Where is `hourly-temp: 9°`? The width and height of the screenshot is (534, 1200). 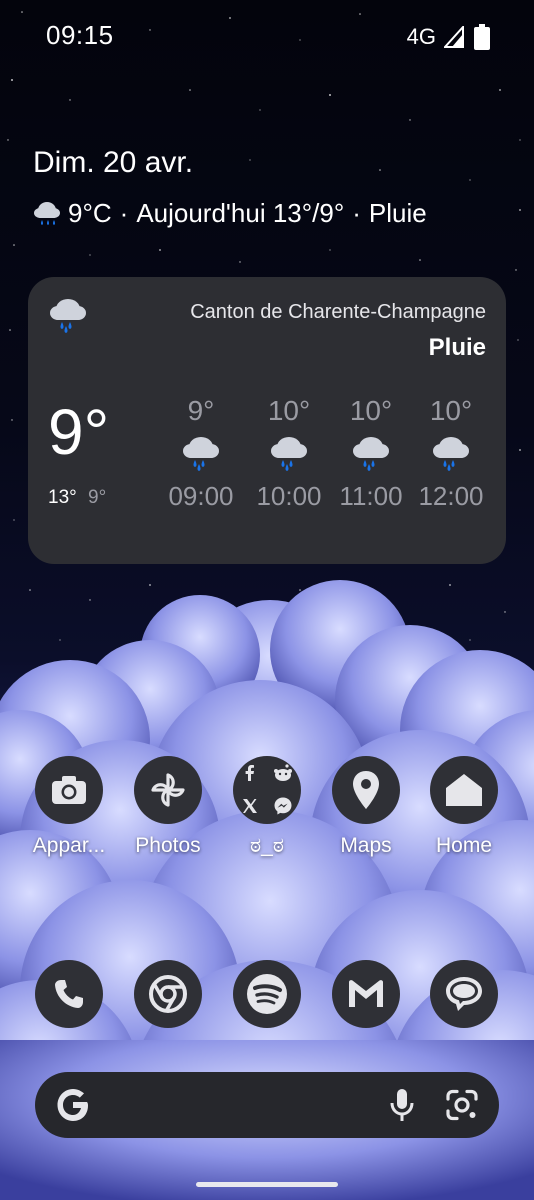
hourly-temp: 9° is located at coordinates (201, 410).